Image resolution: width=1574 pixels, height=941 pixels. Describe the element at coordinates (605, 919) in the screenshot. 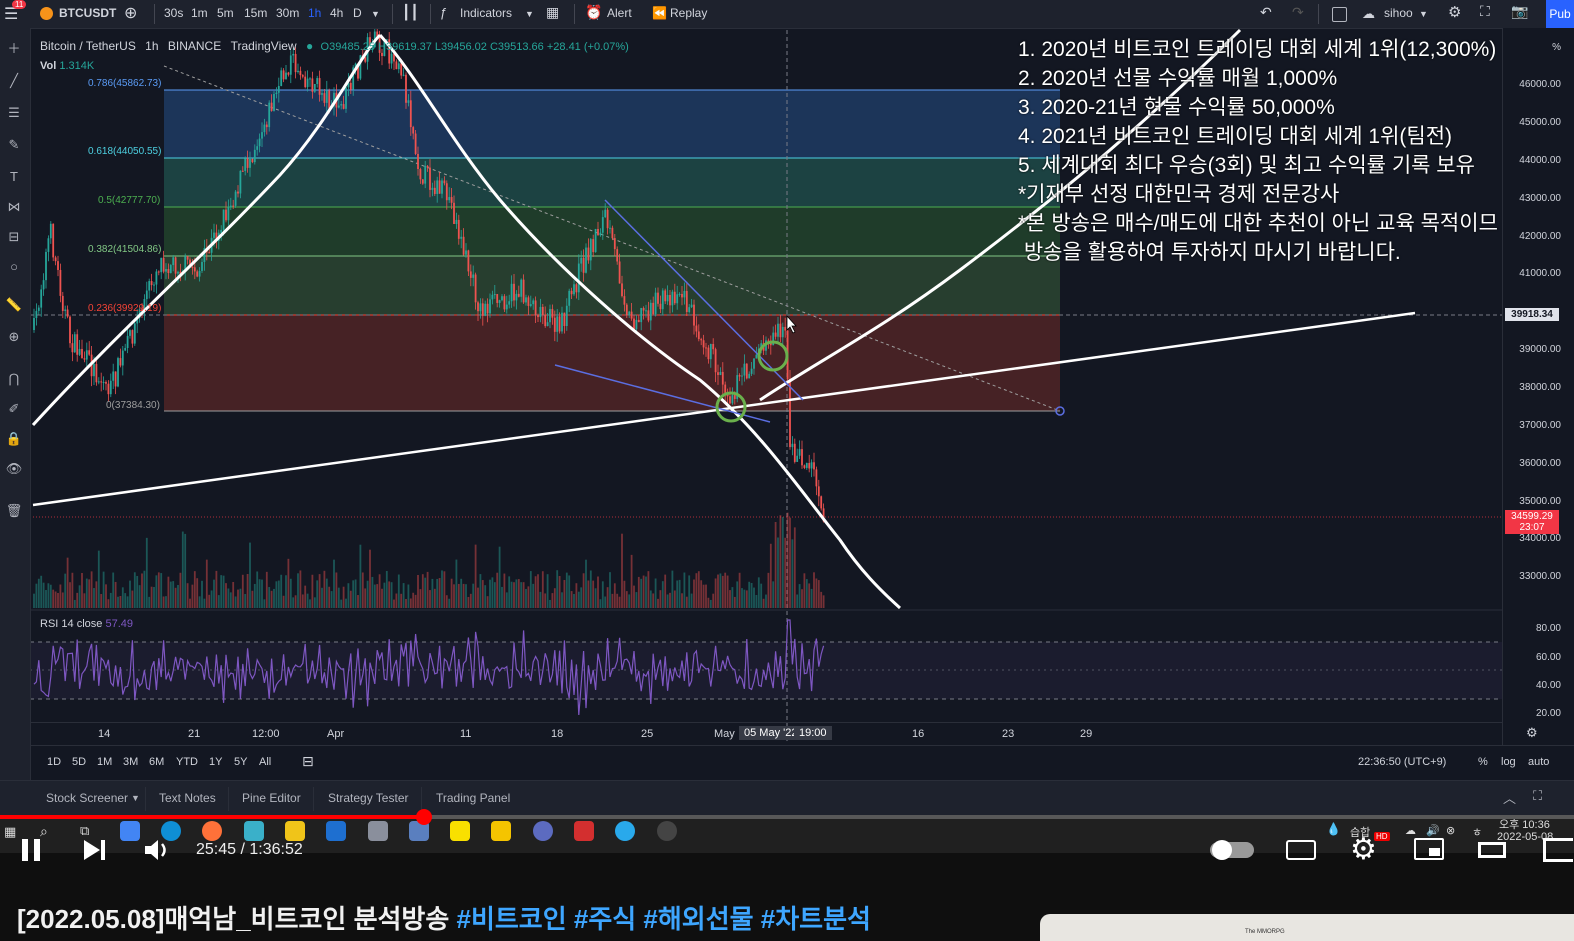

I see `hashtag-link: #주식` at that location.